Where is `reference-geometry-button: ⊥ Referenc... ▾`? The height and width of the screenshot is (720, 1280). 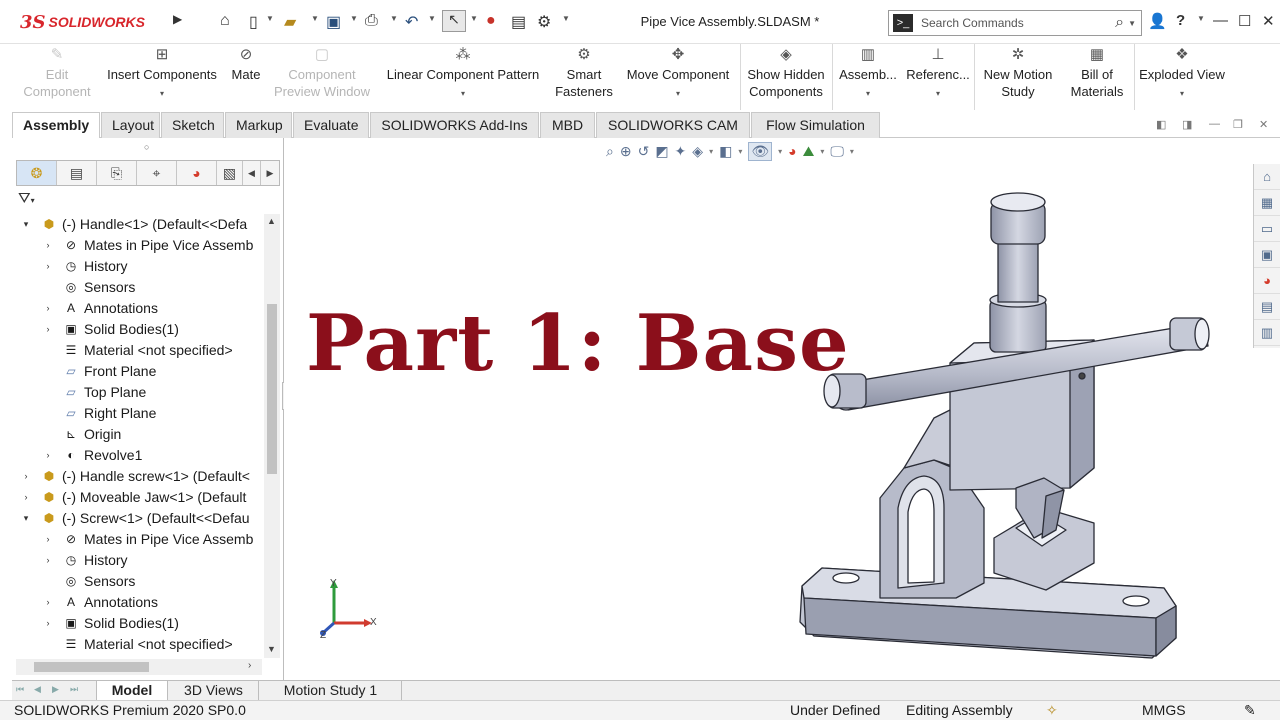
reference-geometry-button: ⊥ Referenc... ▾ is located at coordinates (938, 74).